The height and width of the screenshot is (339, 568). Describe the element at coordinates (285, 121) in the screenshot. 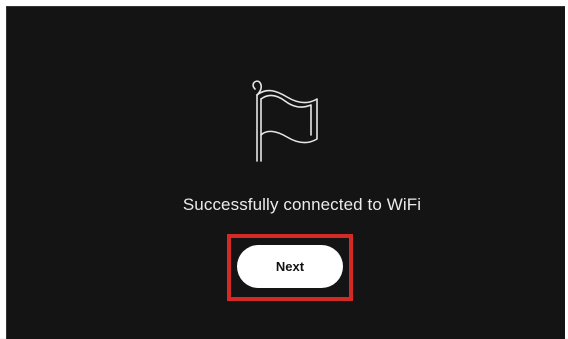

I see `flag-icon` at that location.